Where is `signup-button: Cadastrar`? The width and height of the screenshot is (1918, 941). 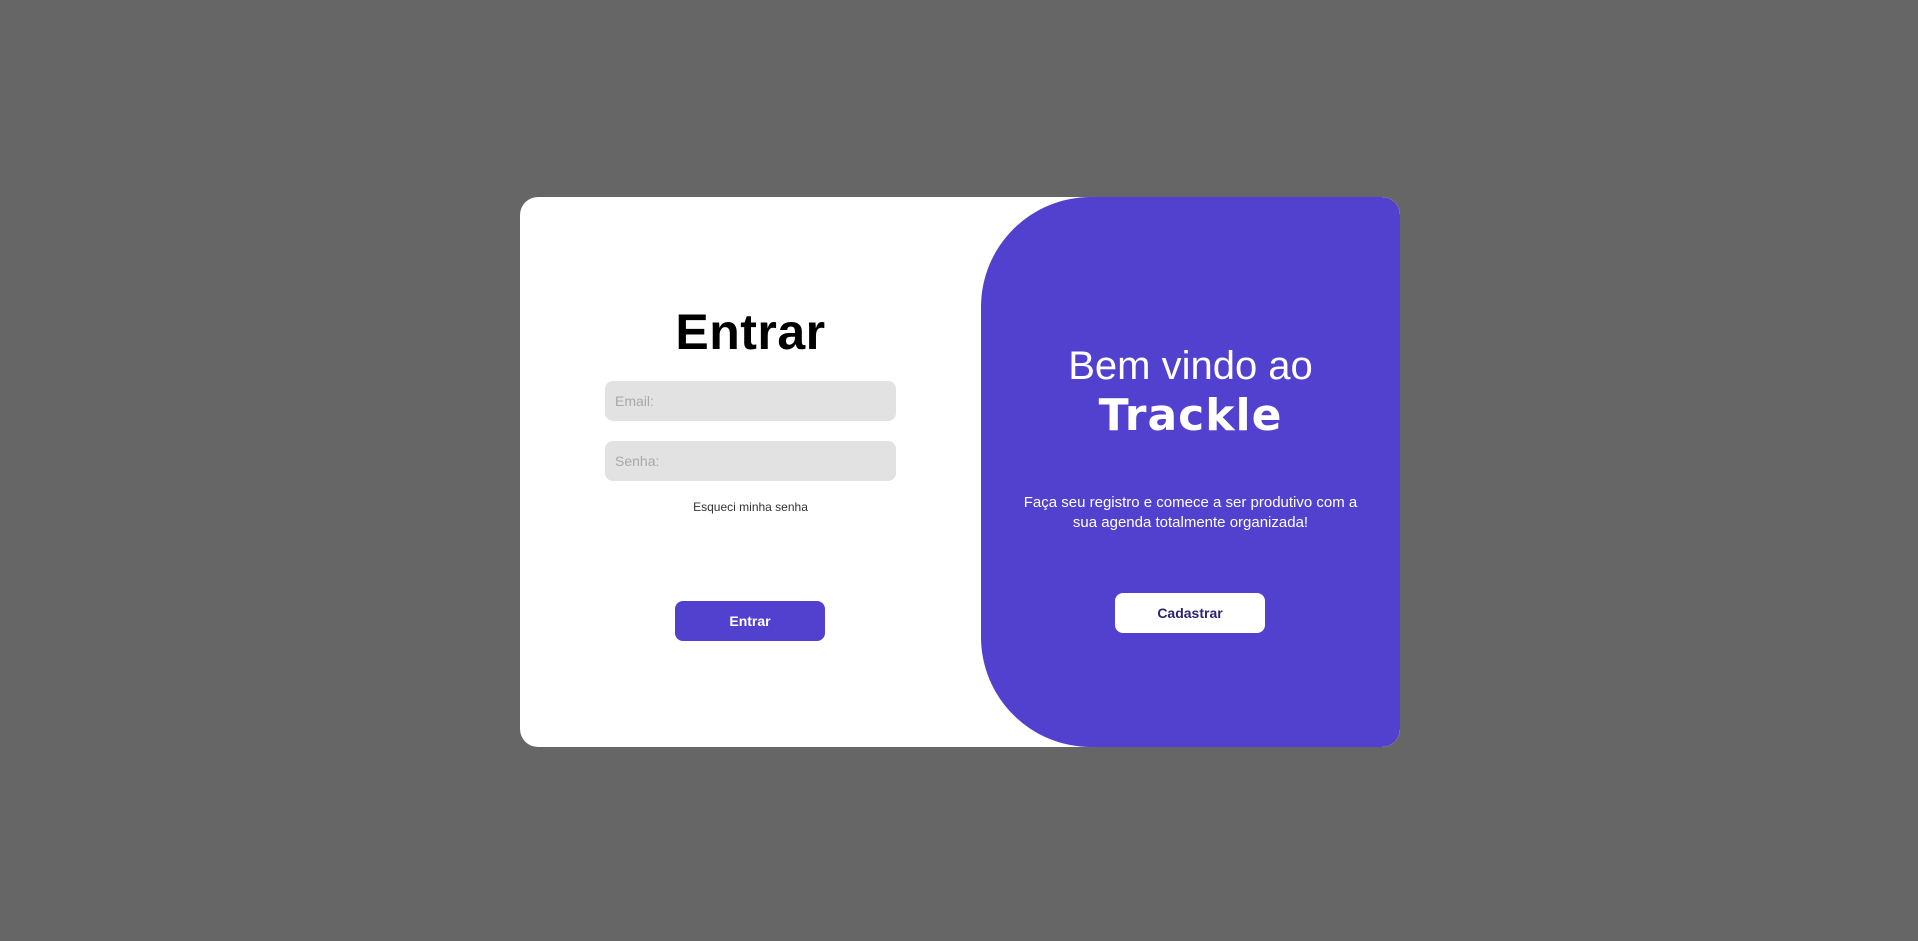
signup-button: Cadastrar is located at coordinates (1190, 613).